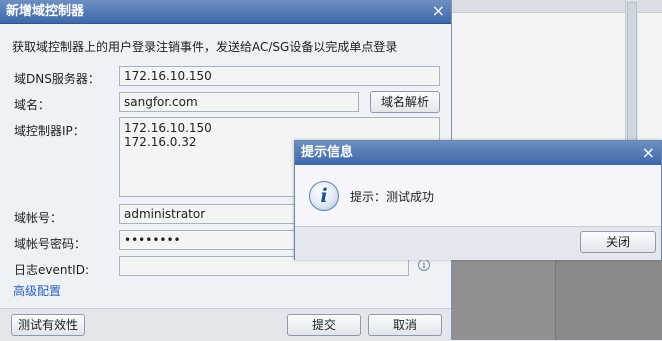  Describe the element at coordinates (209, 240) in the screenshot. I see `domain-password-input` at that location.